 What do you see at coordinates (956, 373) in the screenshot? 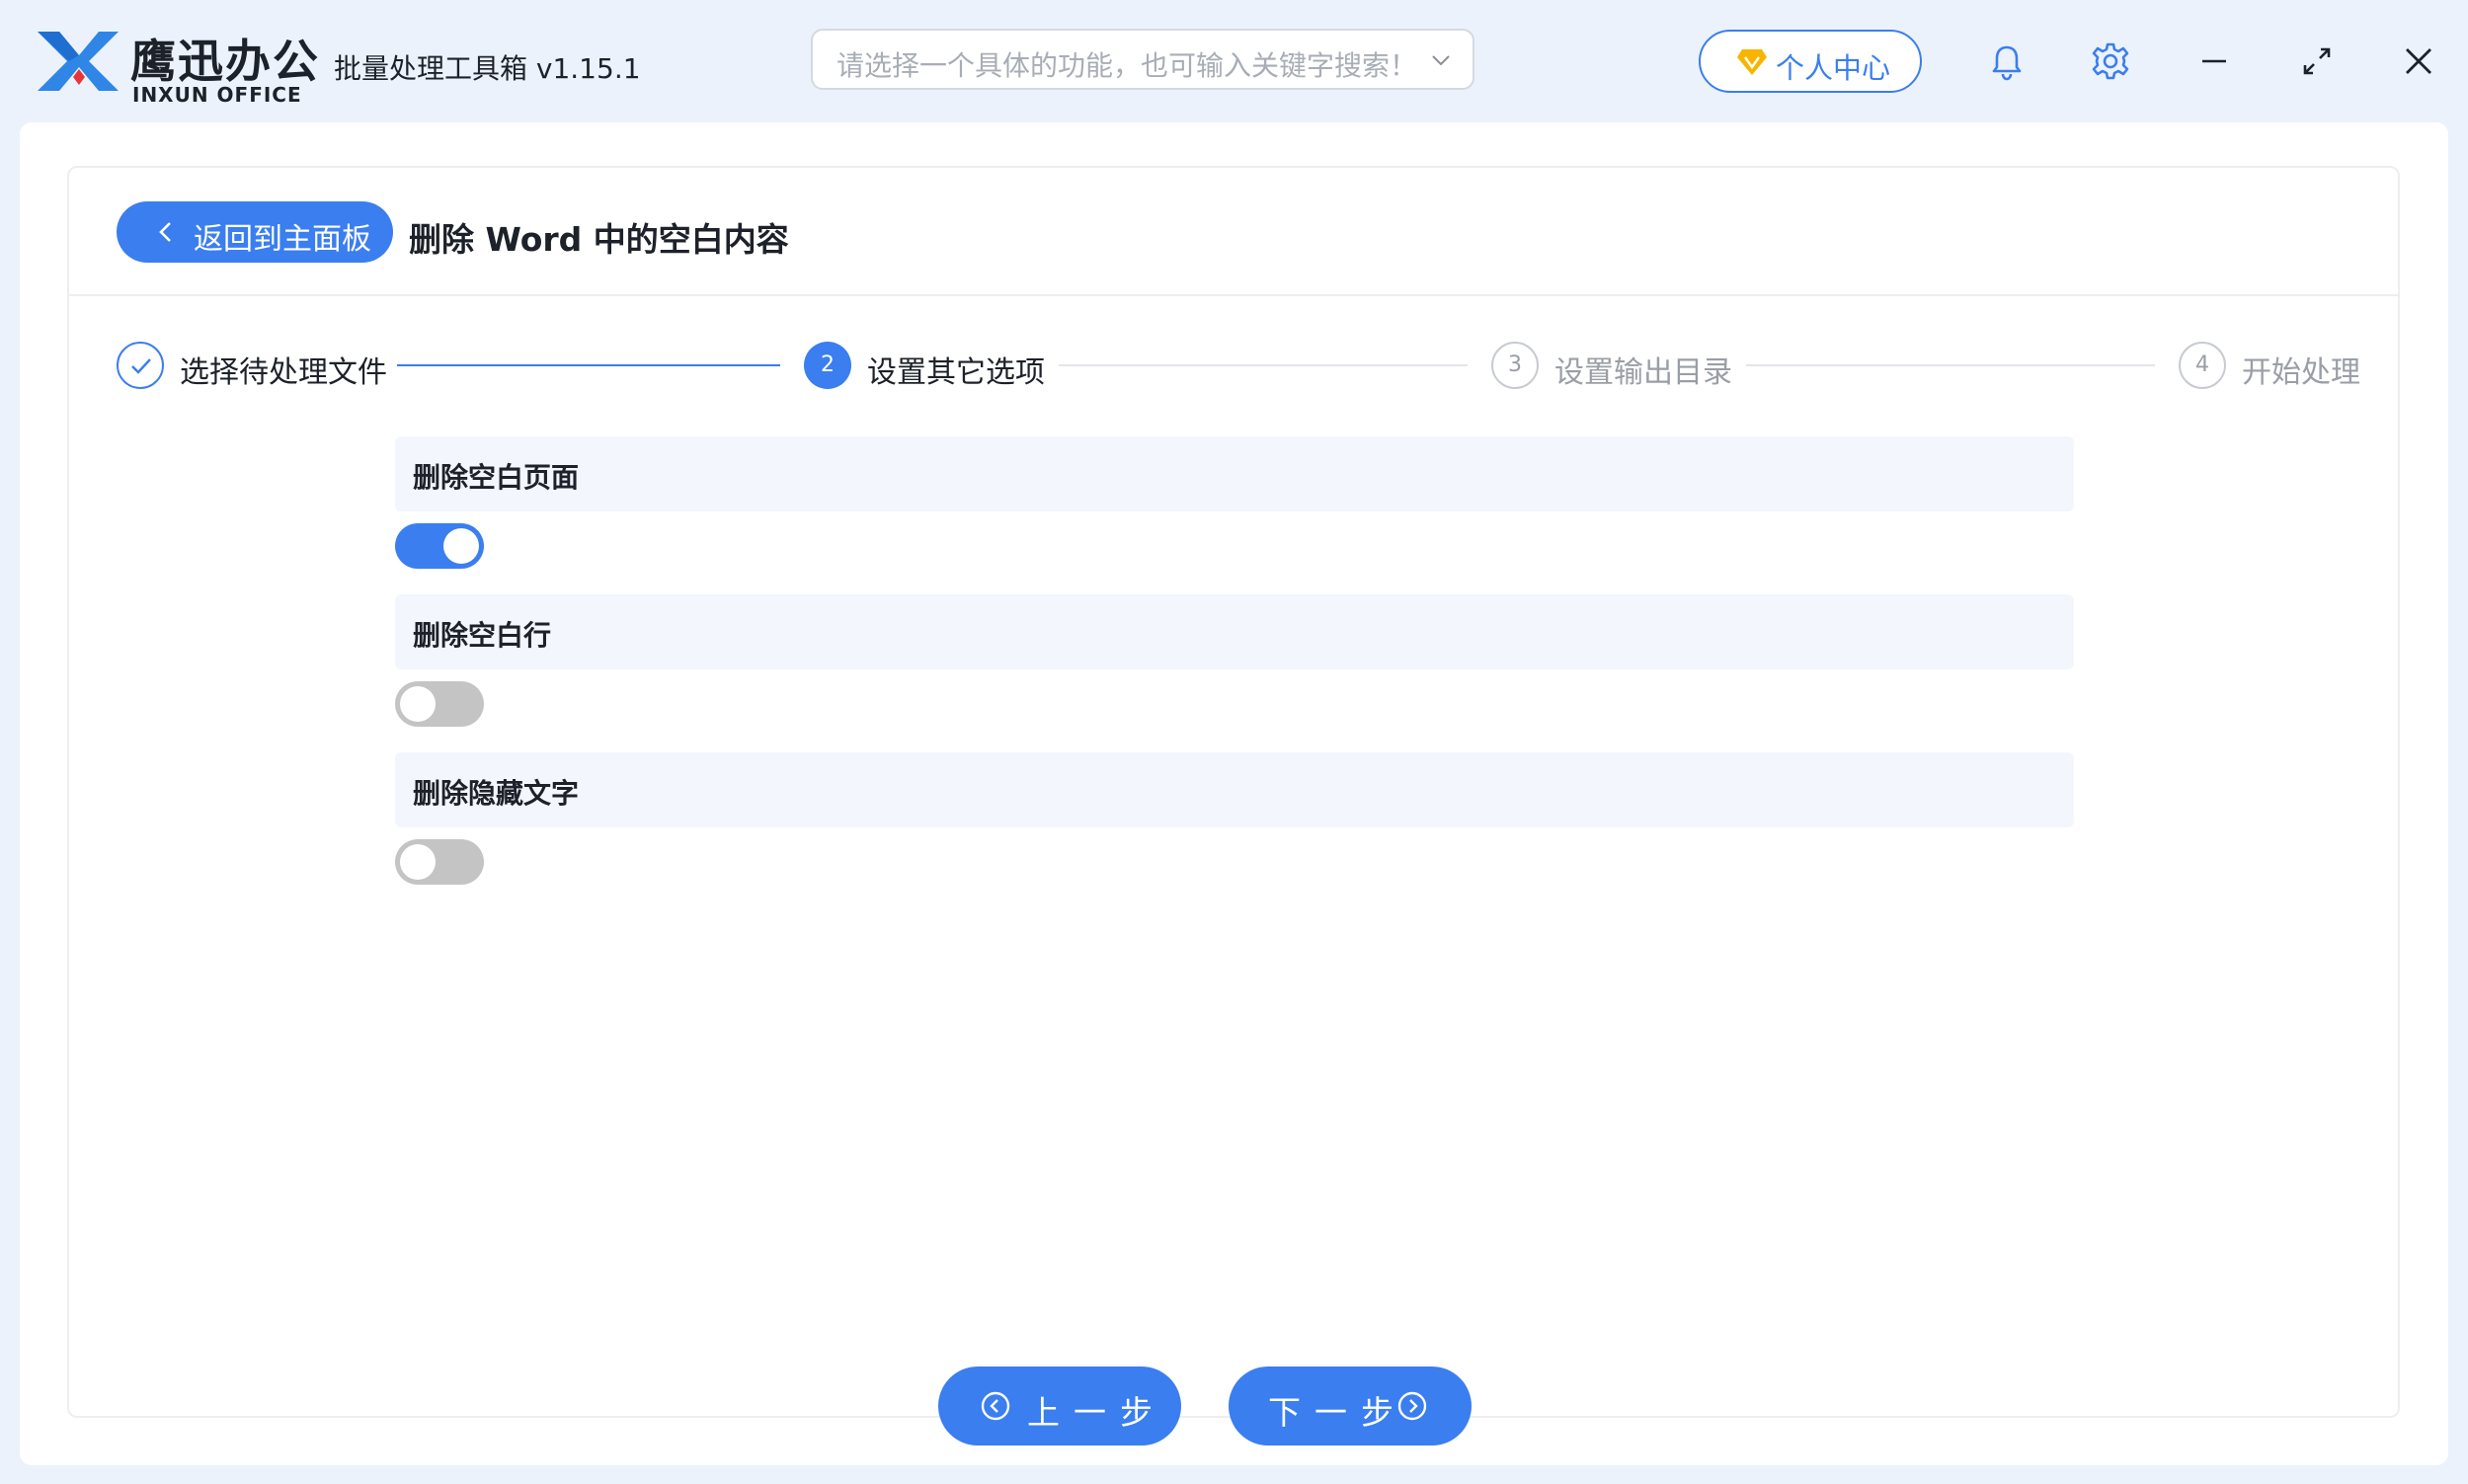
I see `step-2-label: 设置其它选项` at bounding box center [956, 373].